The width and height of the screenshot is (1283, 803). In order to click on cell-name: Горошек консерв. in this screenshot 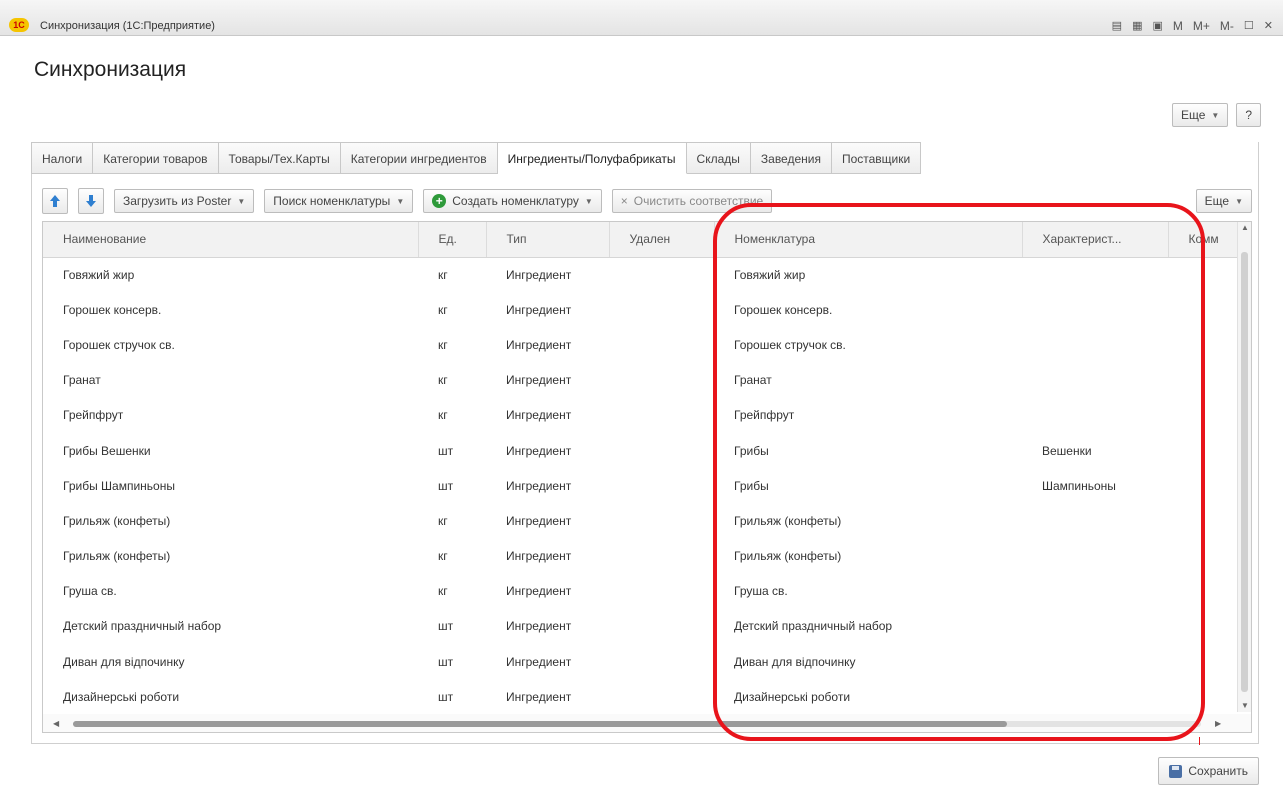, I will do `click(112, 309)`.